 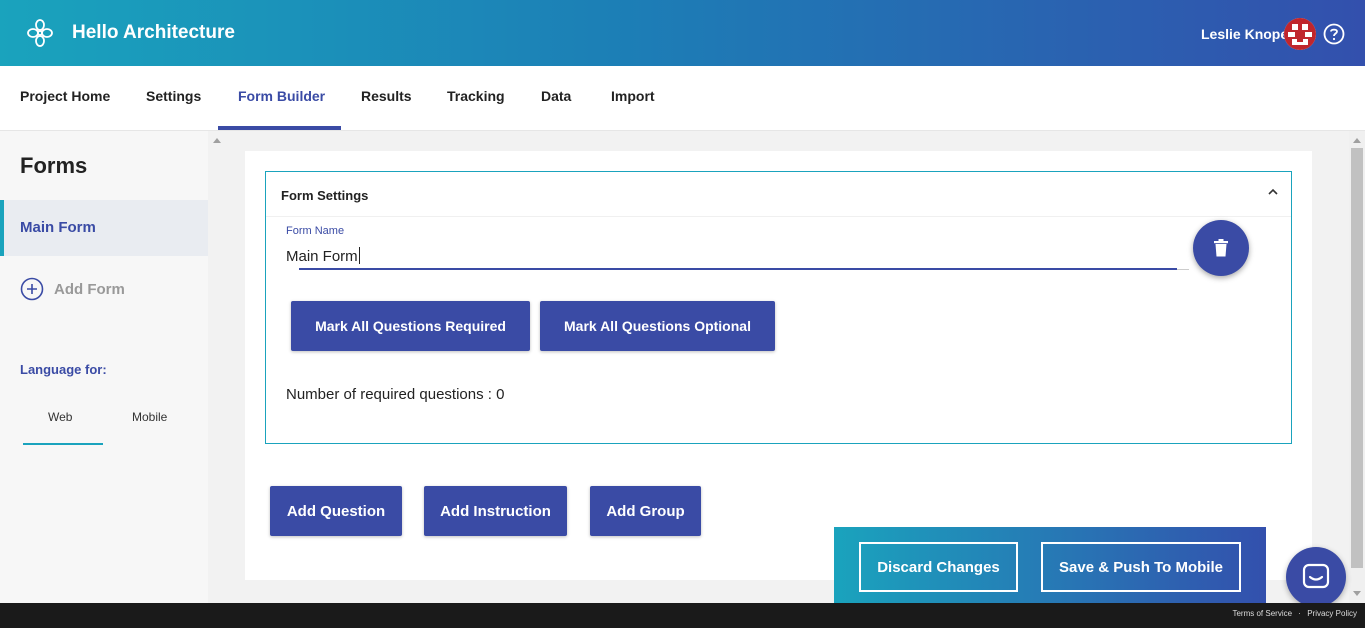 What do you see at coordinates (1332, 613) in the screenshot?
I see `privacy-link: Privacy Policy` at bounding box center [1332, 613].